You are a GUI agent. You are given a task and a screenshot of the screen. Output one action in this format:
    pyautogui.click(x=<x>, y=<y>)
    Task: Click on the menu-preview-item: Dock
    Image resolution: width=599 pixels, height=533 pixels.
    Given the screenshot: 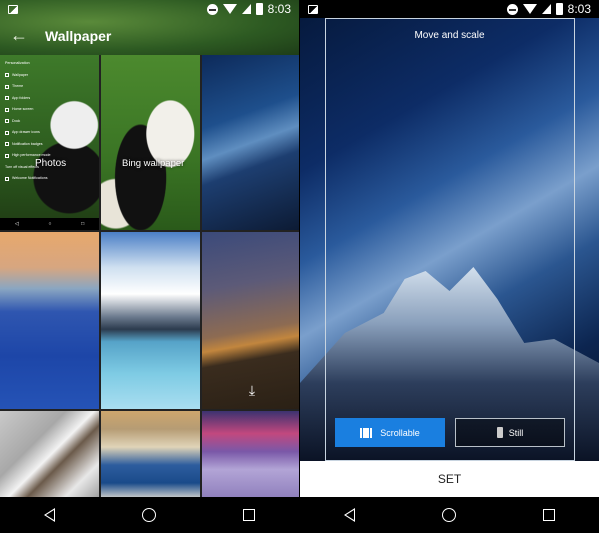 What is the action you would take?
    pyautogui.click(x=50, y=122)
    